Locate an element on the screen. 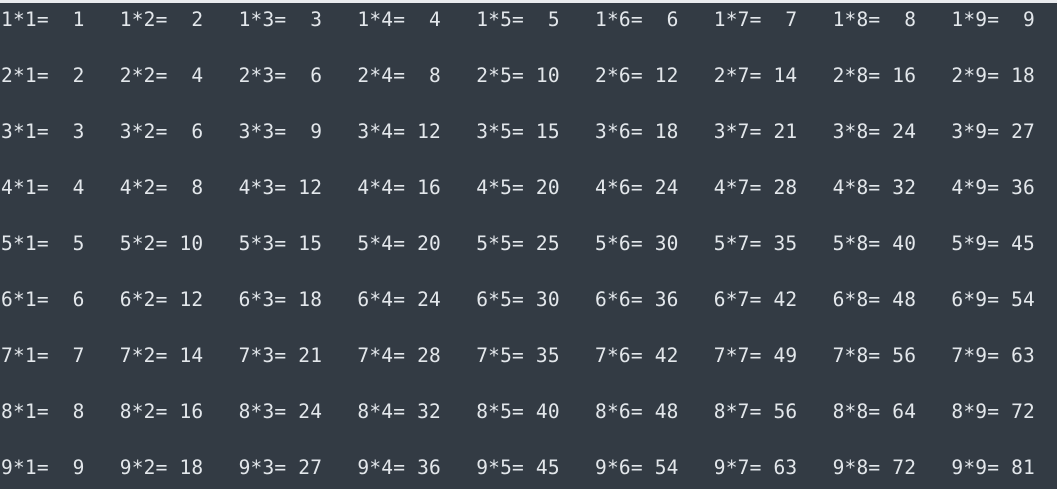 Image resolution: width=1057 pixels, height=489 pixels. table-cell: 3*7= 21 is located at coordinates (755, 131).